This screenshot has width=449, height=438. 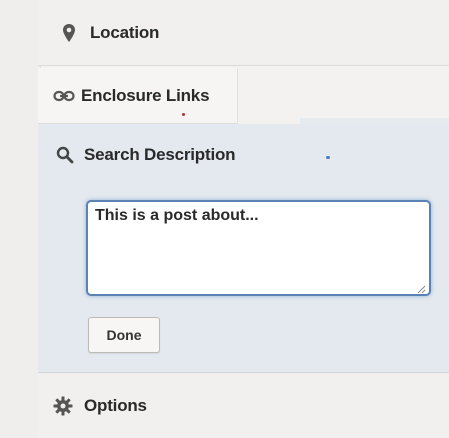 I want to click on sidebar-item-enclosure-links-label: Enclosure Links, so click(x=145, y=95).